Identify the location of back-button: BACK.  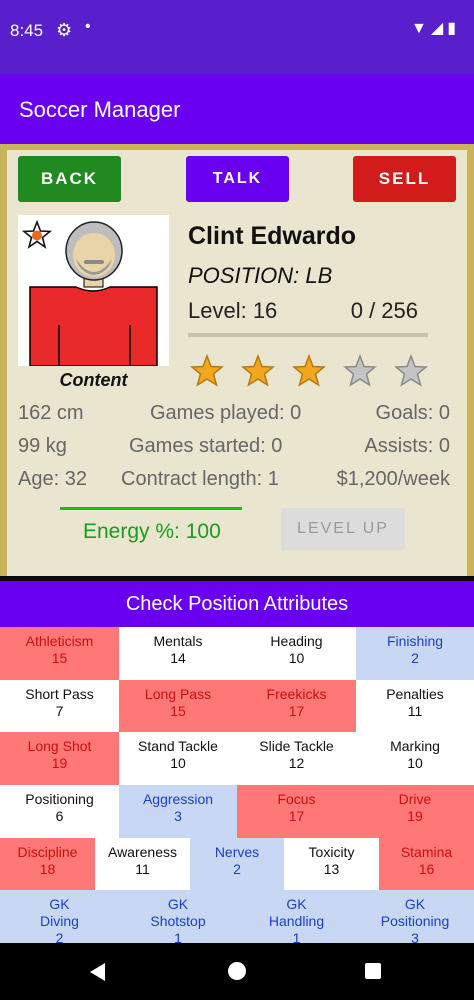
(69, 179).